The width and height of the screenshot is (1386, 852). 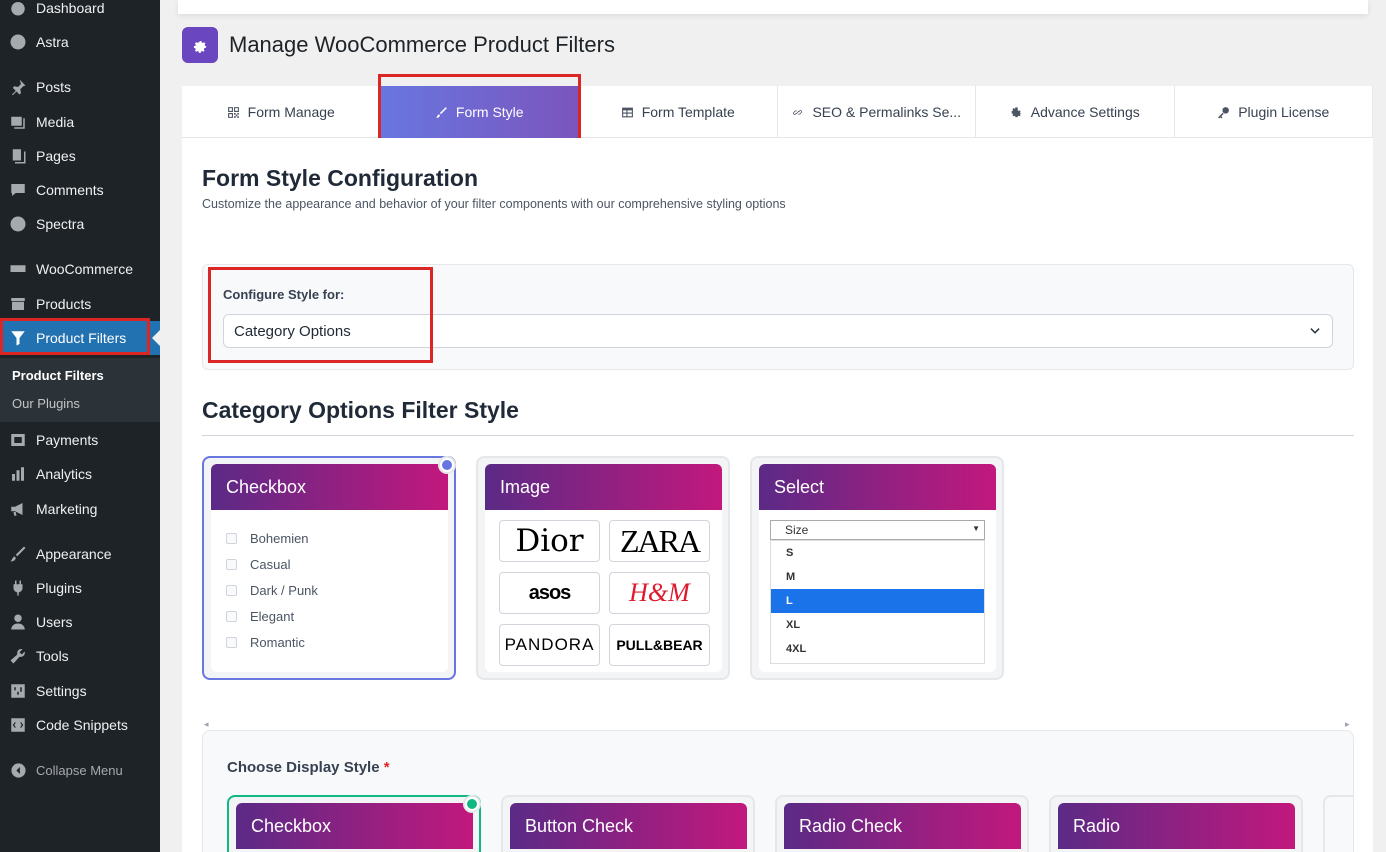 I want to click on sliders-icon, so click(x=18, y=691).